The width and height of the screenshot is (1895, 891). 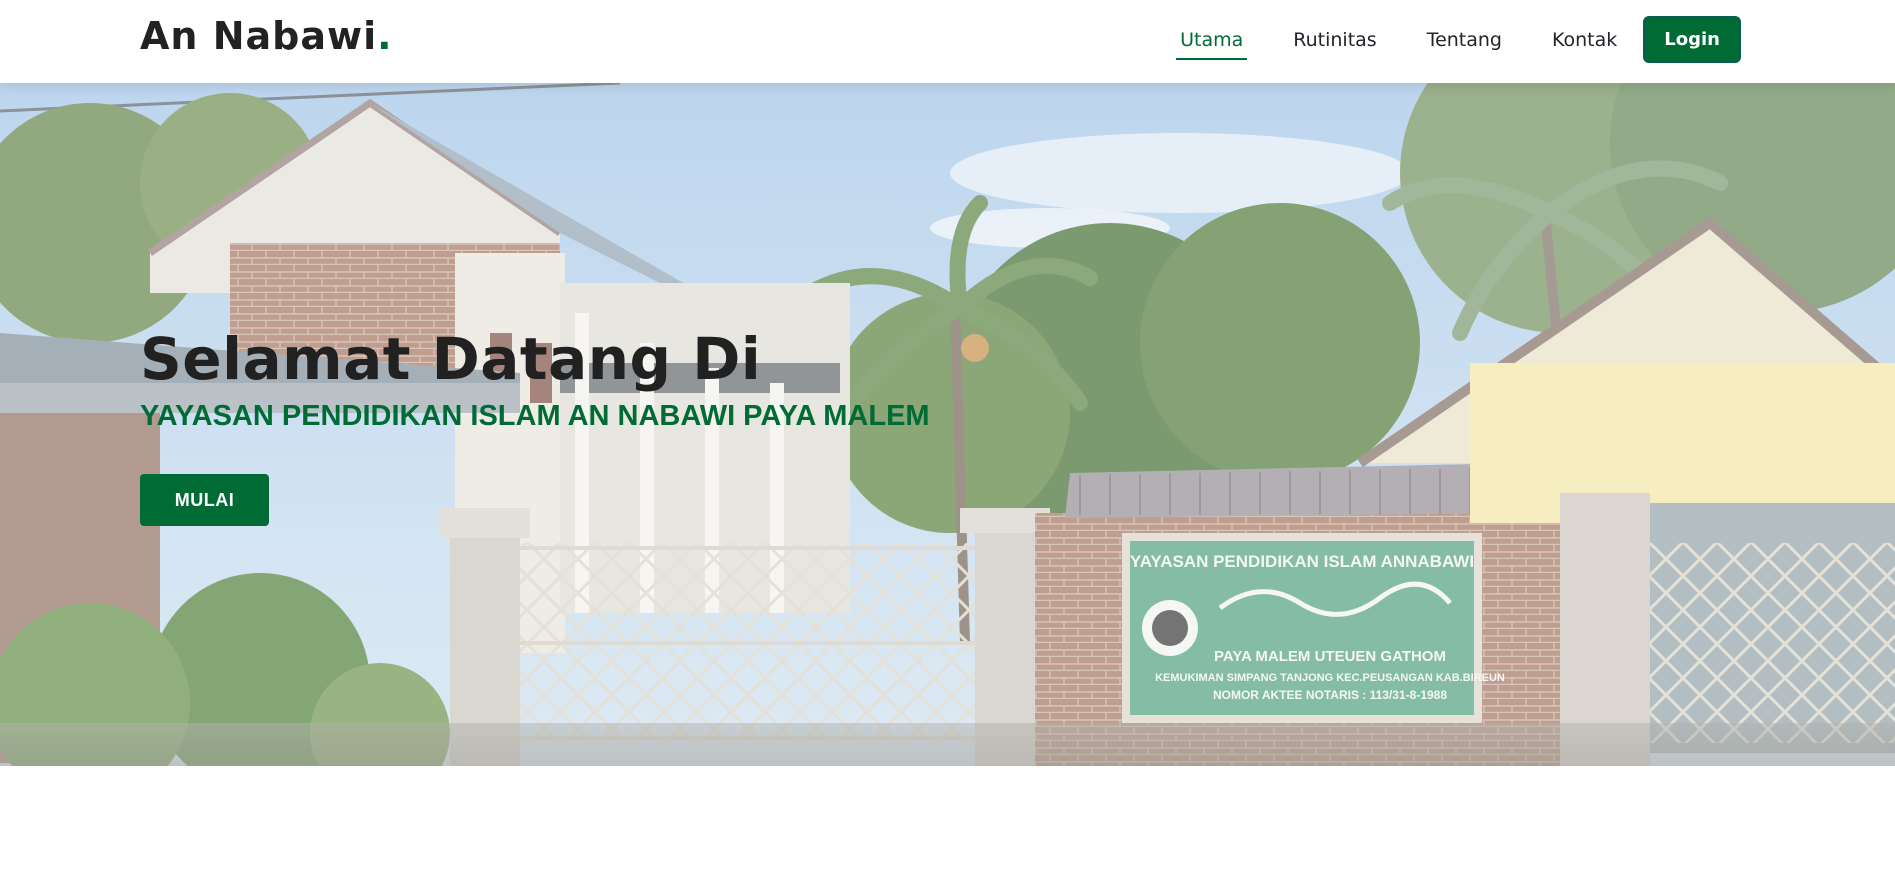 What do you see at coordinates (259, 36) in the screenshot?
I see `brand-name: An Nabawi` at bounding box center [259, 36].